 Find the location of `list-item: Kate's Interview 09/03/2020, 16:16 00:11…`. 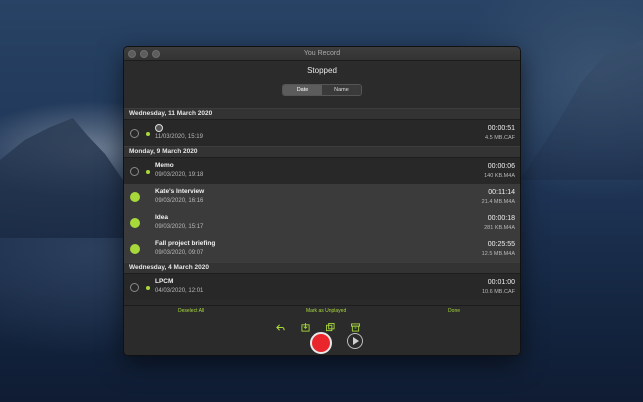

list-item: Kate's Interview 09/03/2020, 16:16 00:11… is located at coordinates (322, 197).